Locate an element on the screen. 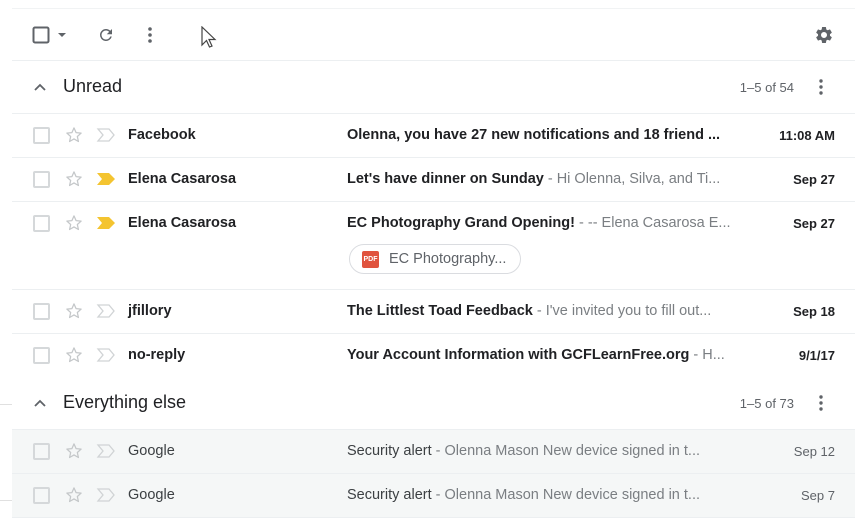 The height and width of the screenshot is (526, 855). section-header-everything-else: Everything else 1–5 of 73 is located at coordinates (433, 403).